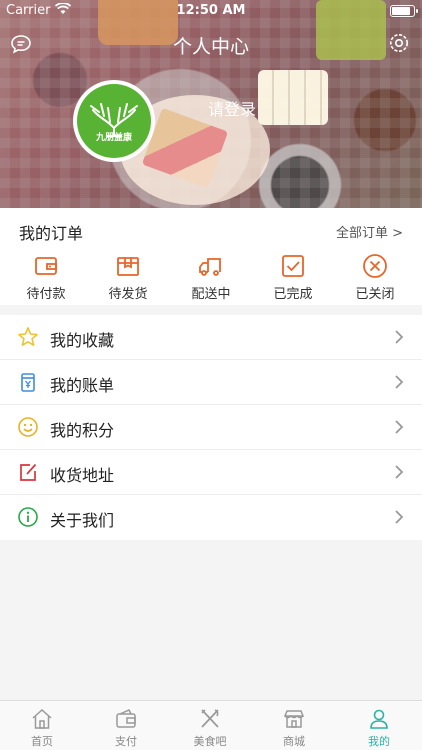 The height and width of the screenshot is (750, 422). Describe the element at coordinates (128, 277) in the screenshot. I see `order-pending-shipment: 待发货` at that location.